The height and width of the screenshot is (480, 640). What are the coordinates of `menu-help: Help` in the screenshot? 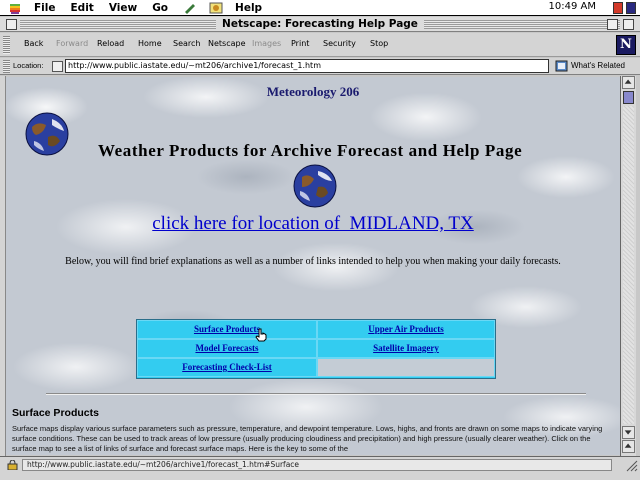 It's located at (248, 8).